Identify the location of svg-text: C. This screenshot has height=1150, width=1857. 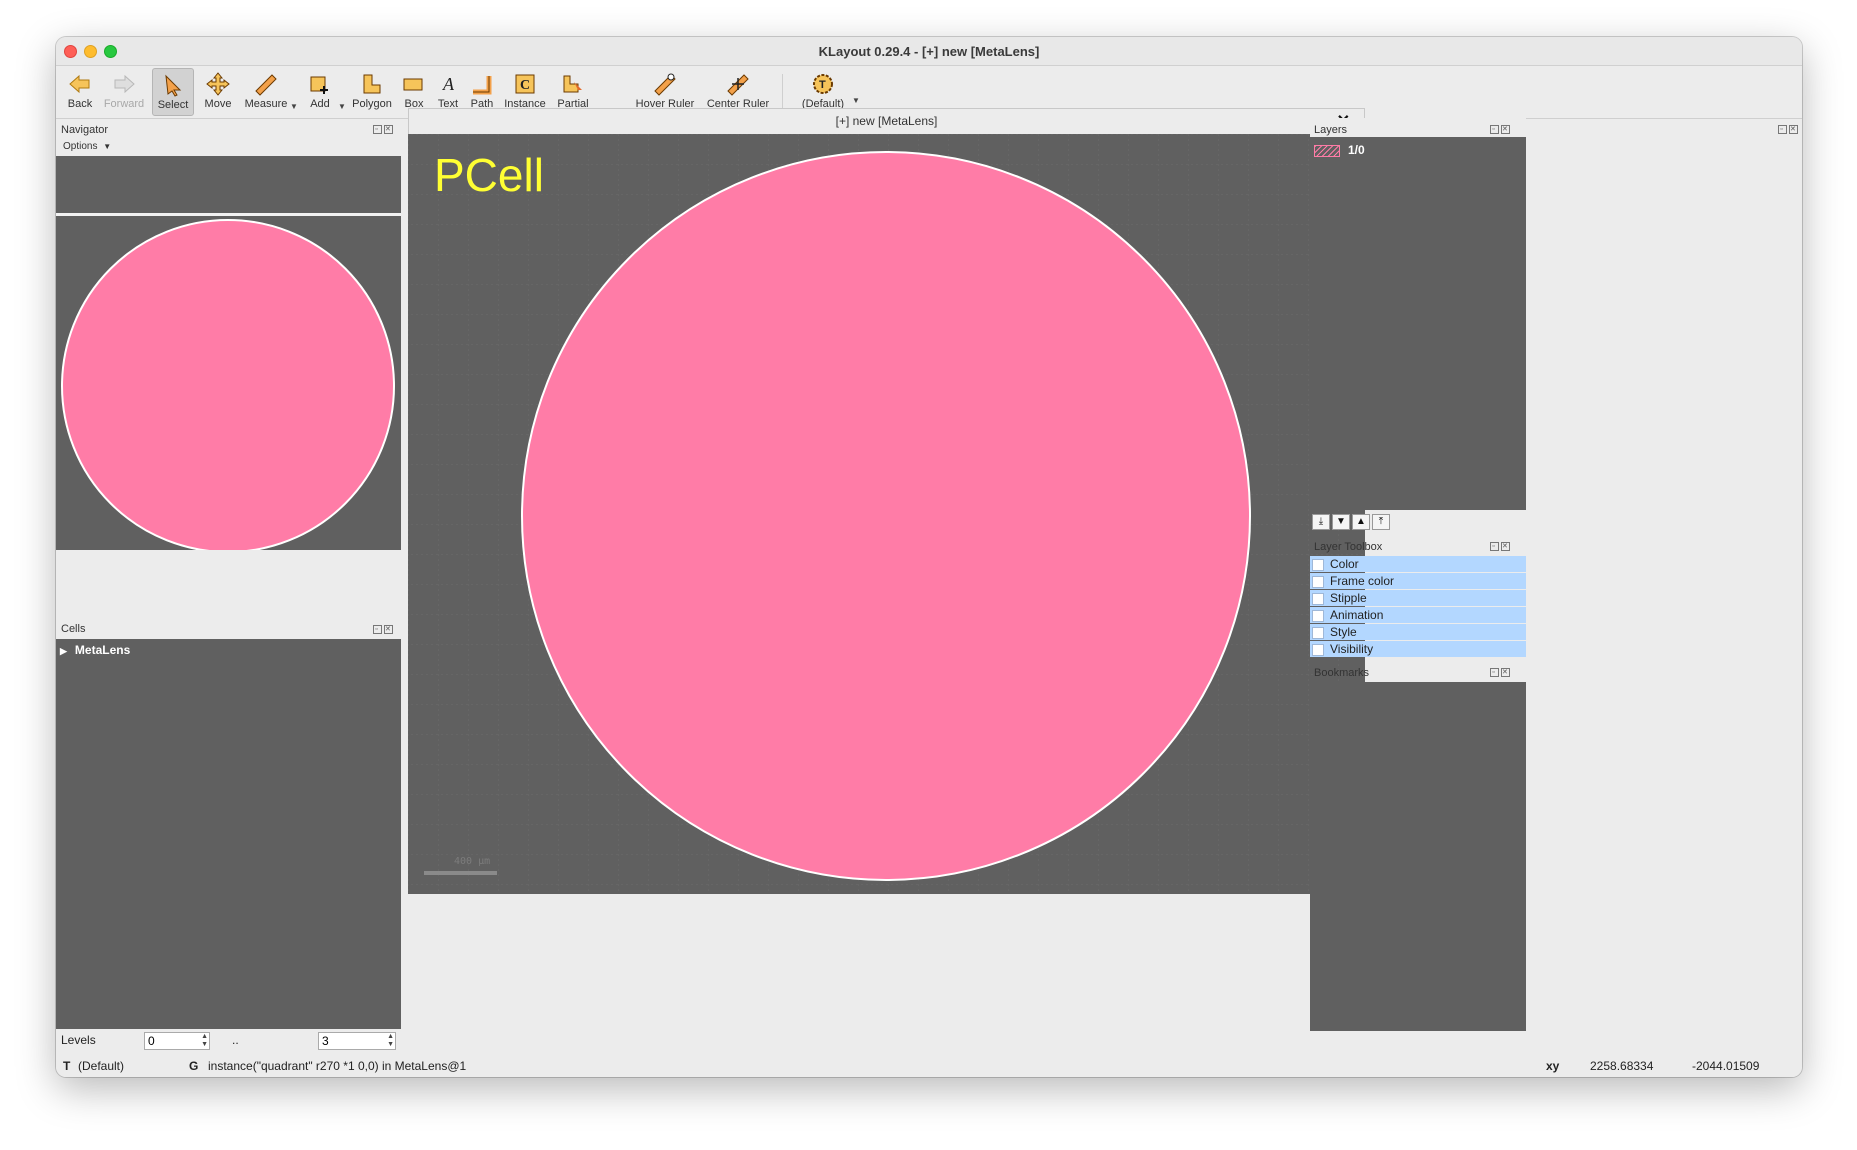
(525, 85).